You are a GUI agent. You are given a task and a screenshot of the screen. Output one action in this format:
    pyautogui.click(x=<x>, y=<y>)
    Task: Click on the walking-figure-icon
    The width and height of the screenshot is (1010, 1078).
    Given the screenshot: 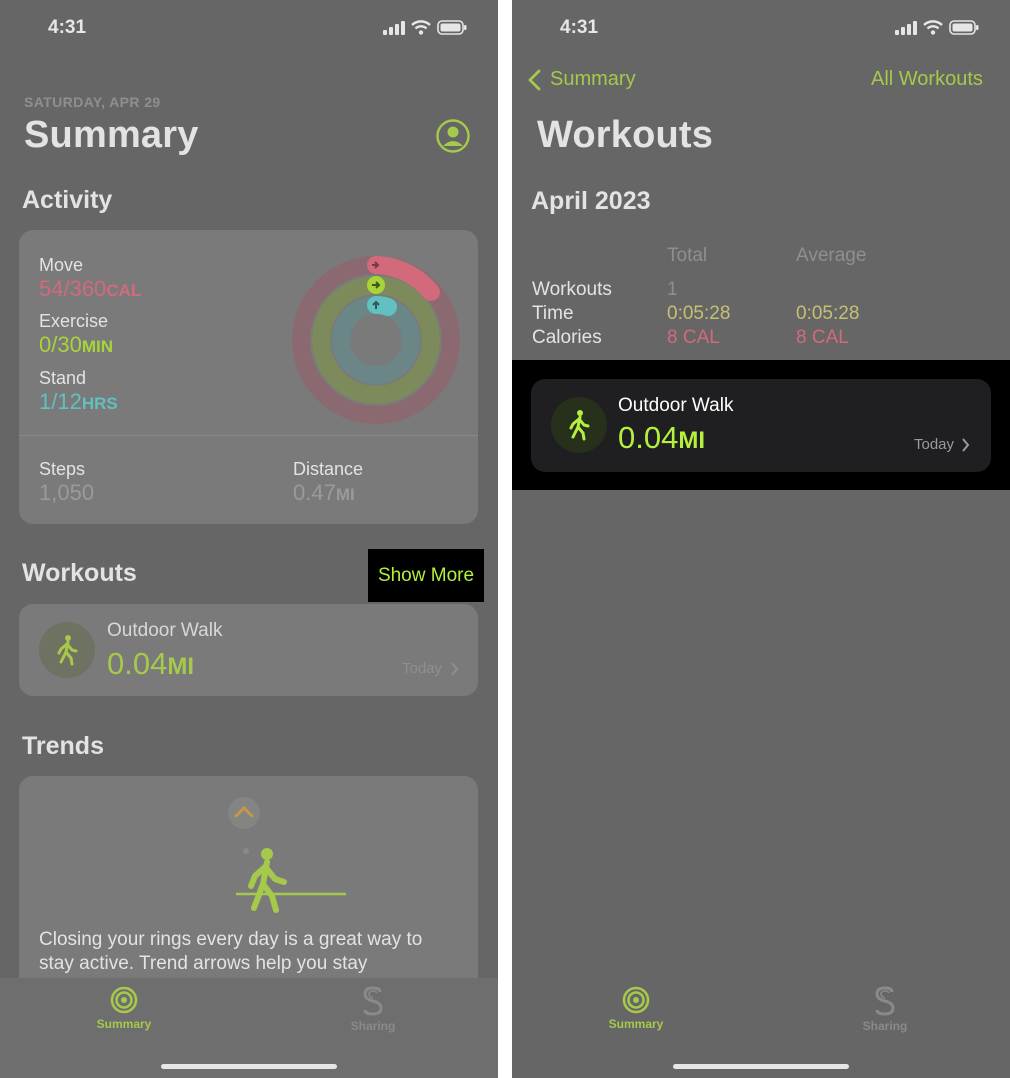 What is the action you would take?
    pyautogui.click(x=291, y=880)
    